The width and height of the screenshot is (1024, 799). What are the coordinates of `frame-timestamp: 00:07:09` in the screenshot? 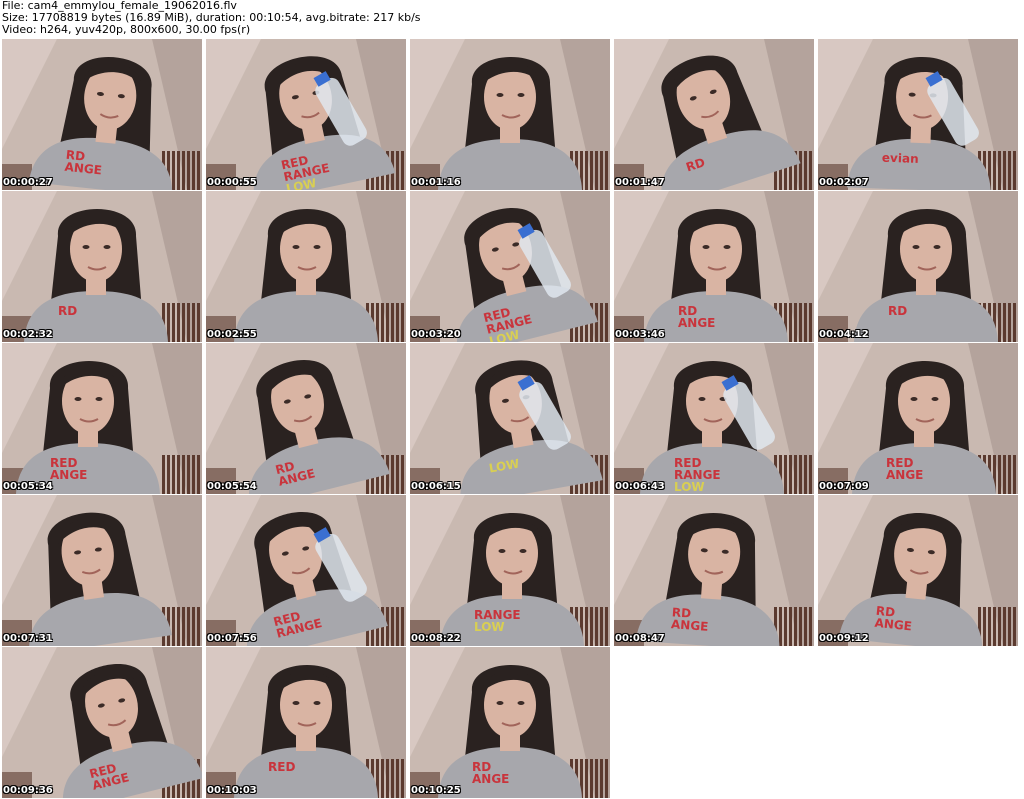 It's located at (844, 486).